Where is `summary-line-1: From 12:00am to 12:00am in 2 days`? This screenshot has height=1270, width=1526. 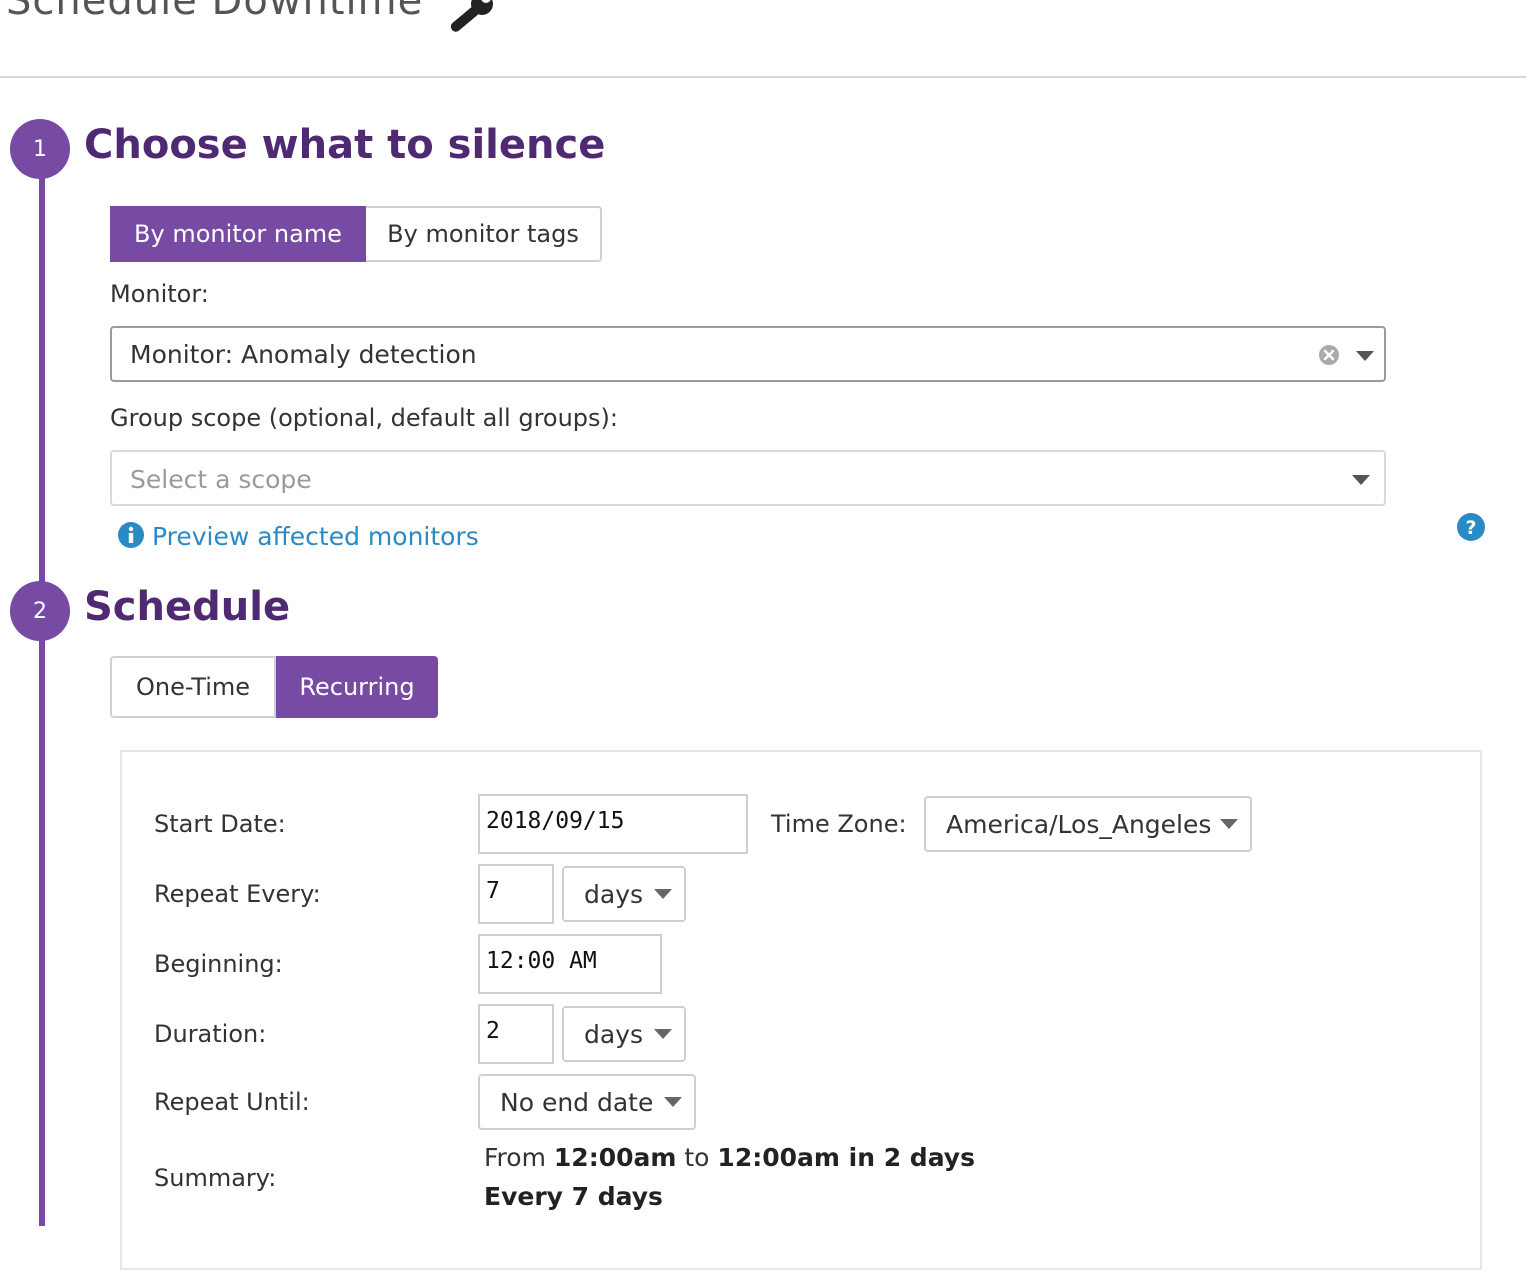 summary-line-1: From 12:00am to 12:00am in 2 days is located at coordinates (729, 1157).